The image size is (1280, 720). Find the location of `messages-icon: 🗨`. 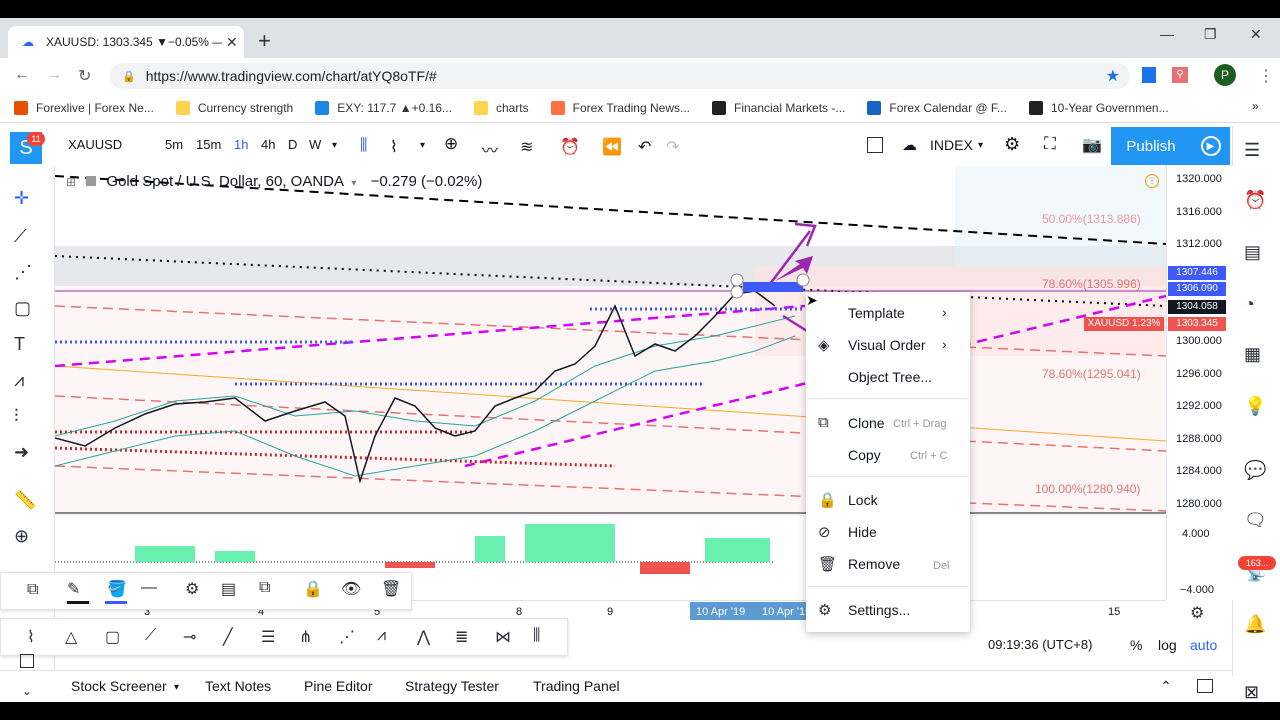

messages-icon: 🗨 is located at coordinates (1255, 520).